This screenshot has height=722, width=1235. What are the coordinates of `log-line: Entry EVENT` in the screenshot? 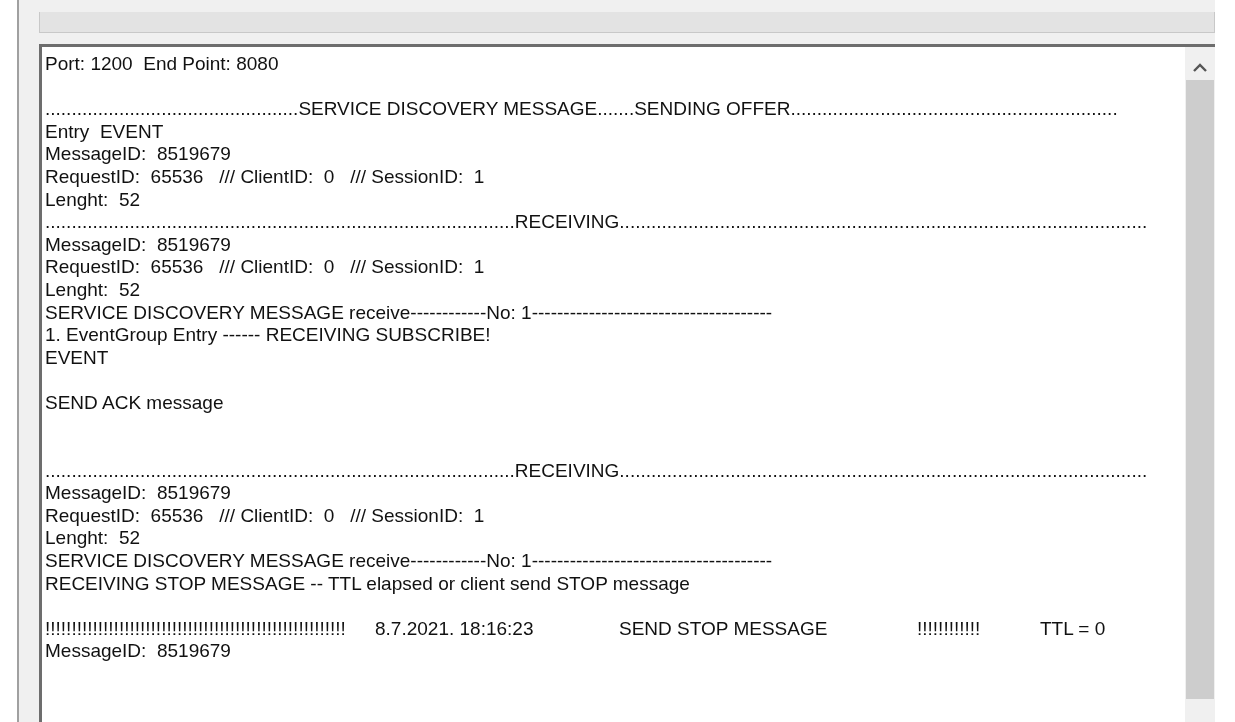 It's located at (104, 131).